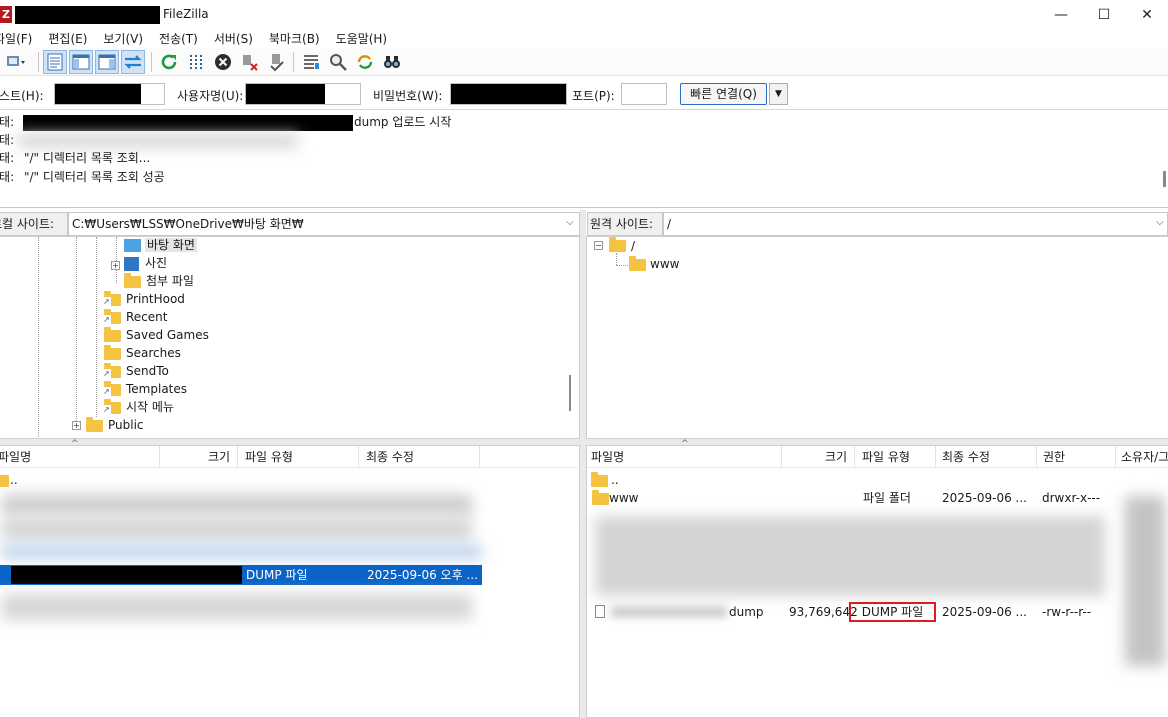 The image size is (1168, 718). I want to click on local-site-bar: 로컬 사이트: C:₩Users₩LSS₩OneDrive₩바탕 화면₩ ⌵, so click(290, 224).